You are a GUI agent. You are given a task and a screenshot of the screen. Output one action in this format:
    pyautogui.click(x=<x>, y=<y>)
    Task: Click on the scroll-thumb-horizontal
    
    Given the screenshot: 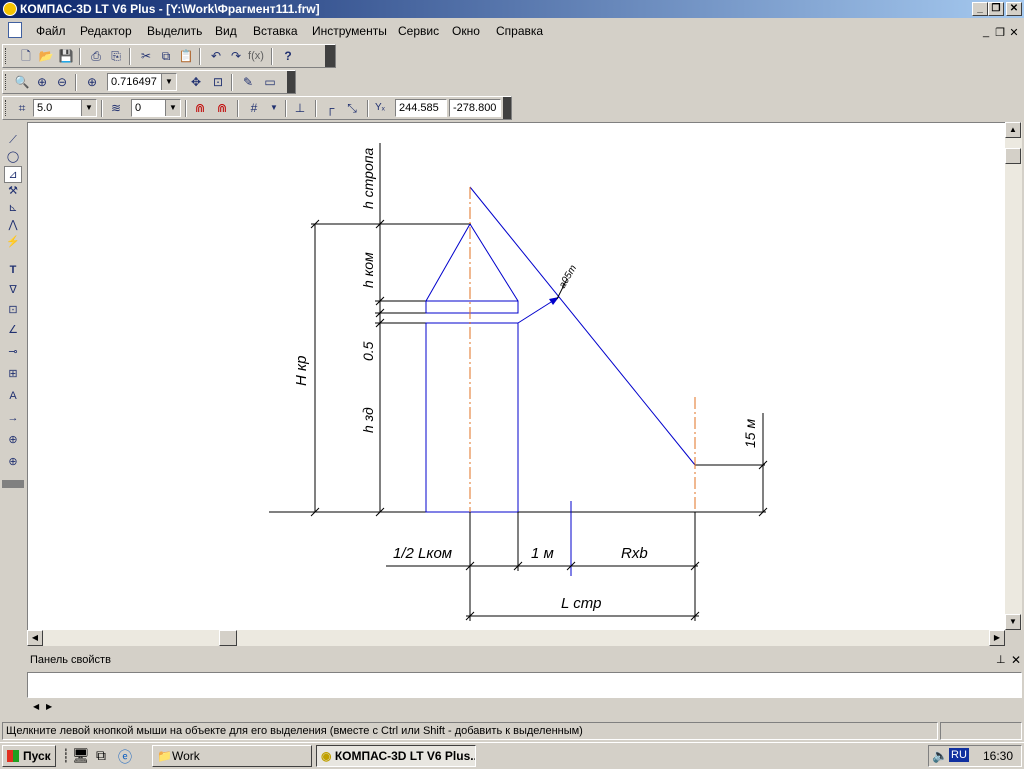 What is the action you would take?
    pyautogui.click(x=228, y=638)
    